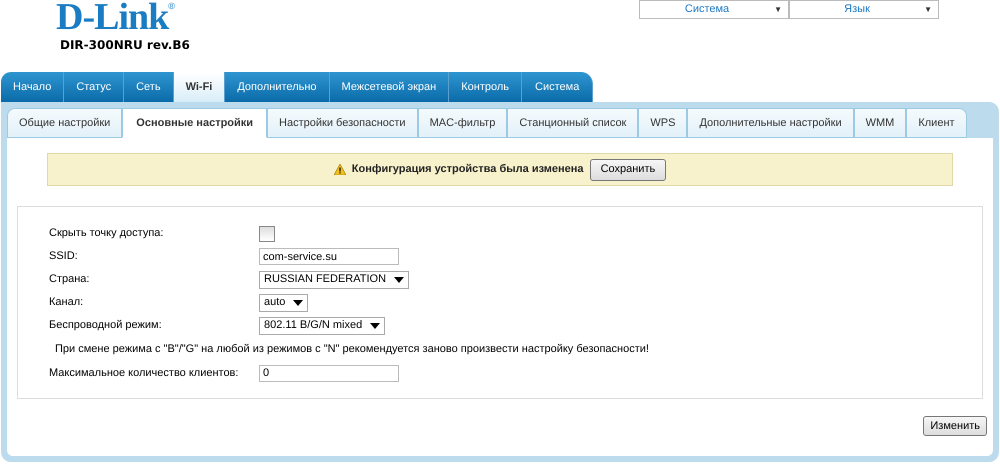 This screenshot has width=1000, height=464. I want to click on top-menu-select: Язык ▼, so click(864, 9).